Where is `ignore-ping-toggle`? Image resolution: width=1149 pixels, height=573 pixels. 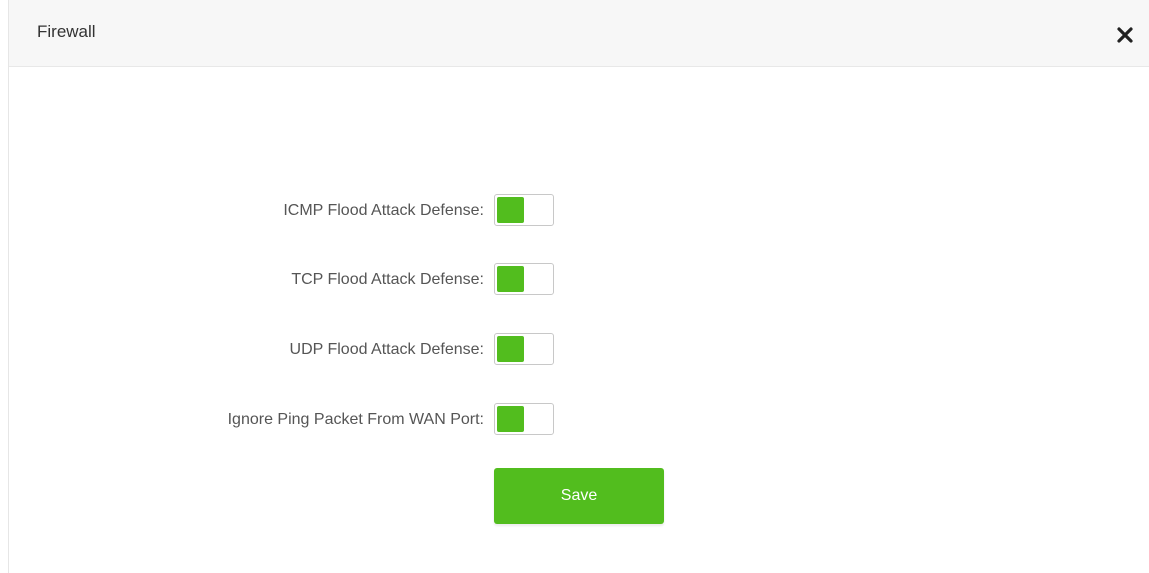 ignore-ping-toggle is located at coordinates (524, 419).